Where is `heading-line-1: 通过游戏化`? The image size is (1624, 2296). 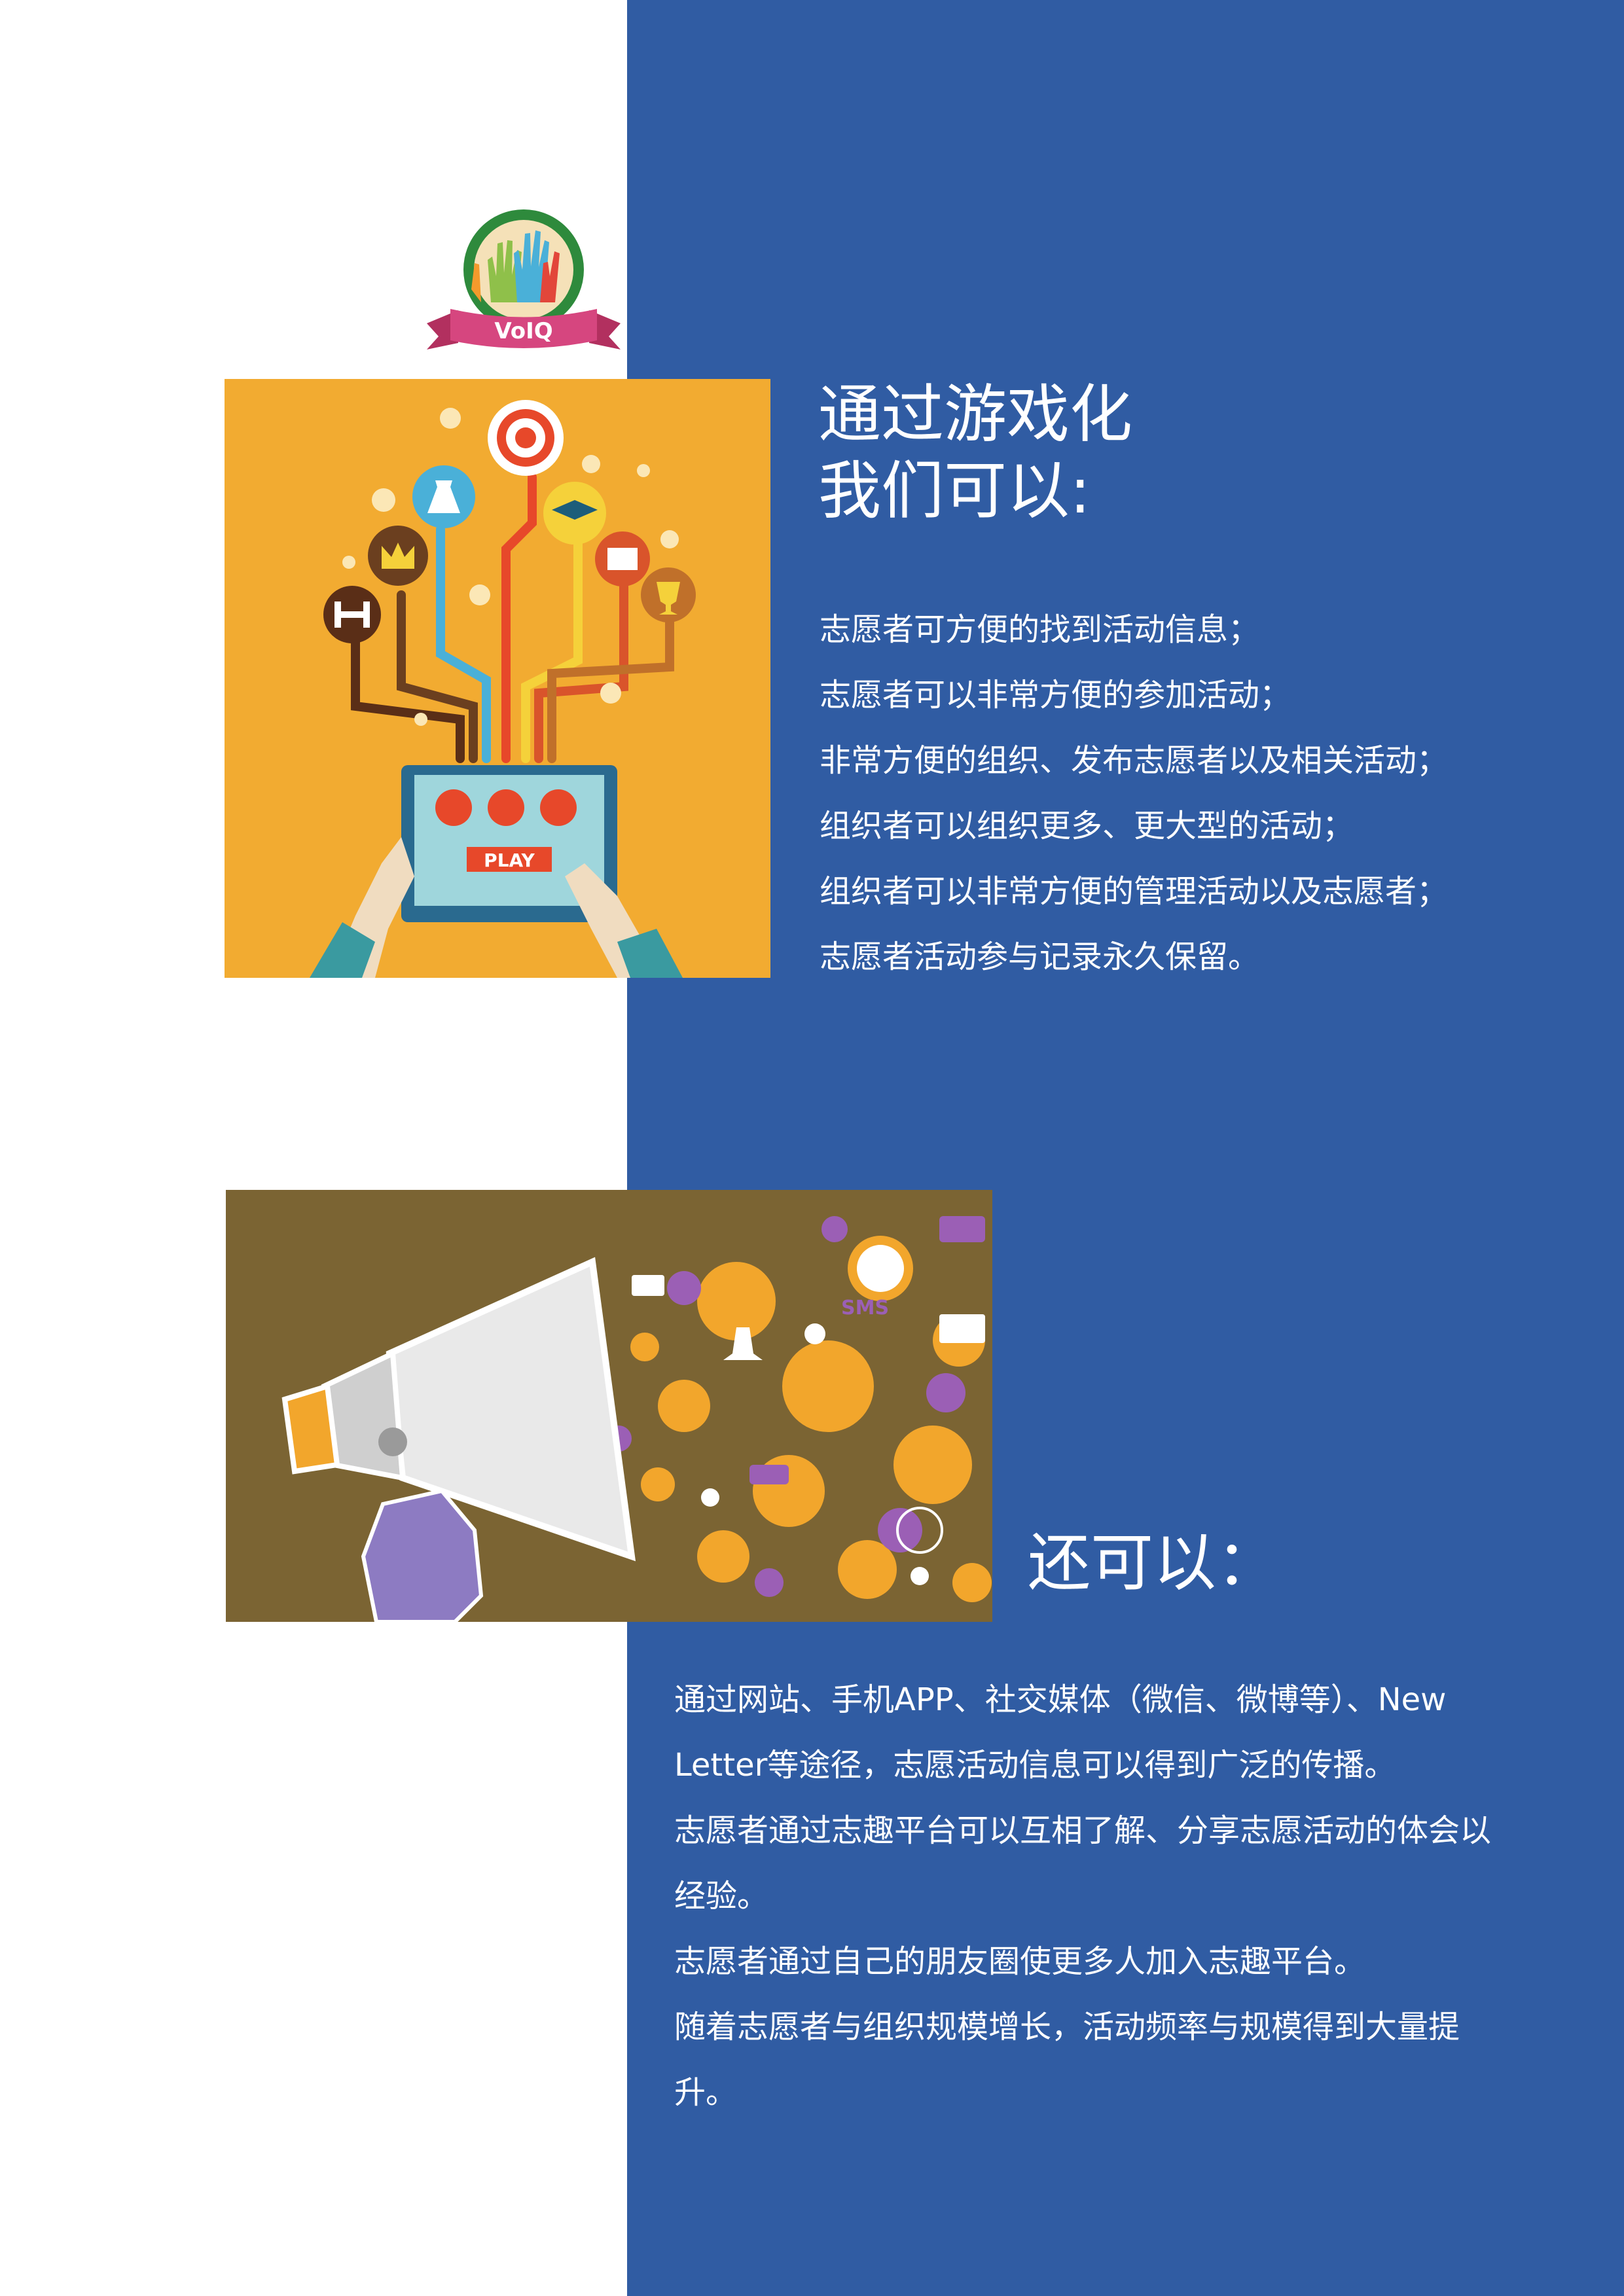
heading-line-1: 通过游戏化 is located at coordinates (975, 414).